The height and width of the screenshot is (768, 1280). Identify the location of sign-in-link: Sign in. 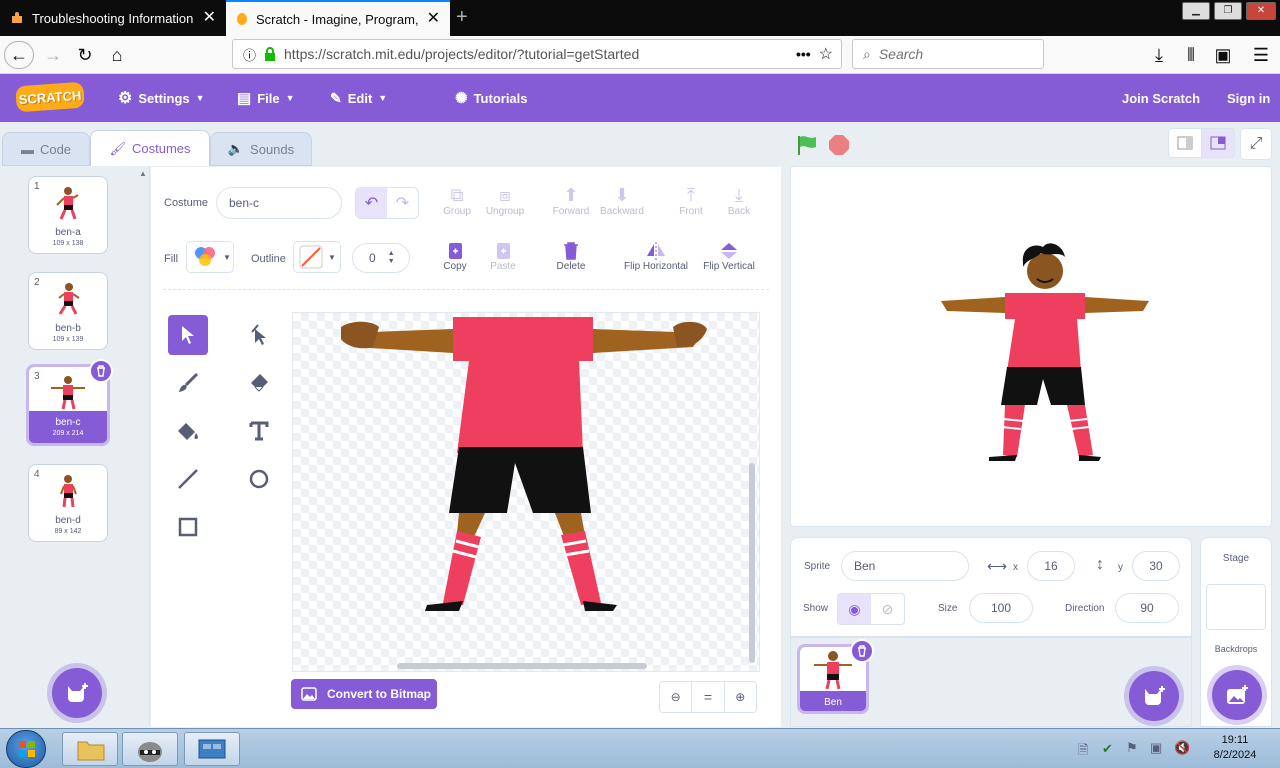
(1248, 98).